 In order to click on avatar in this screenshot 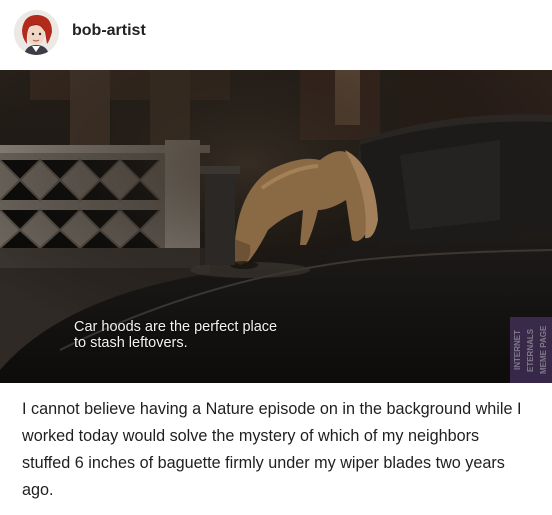, I will do `click(36, 32)`.